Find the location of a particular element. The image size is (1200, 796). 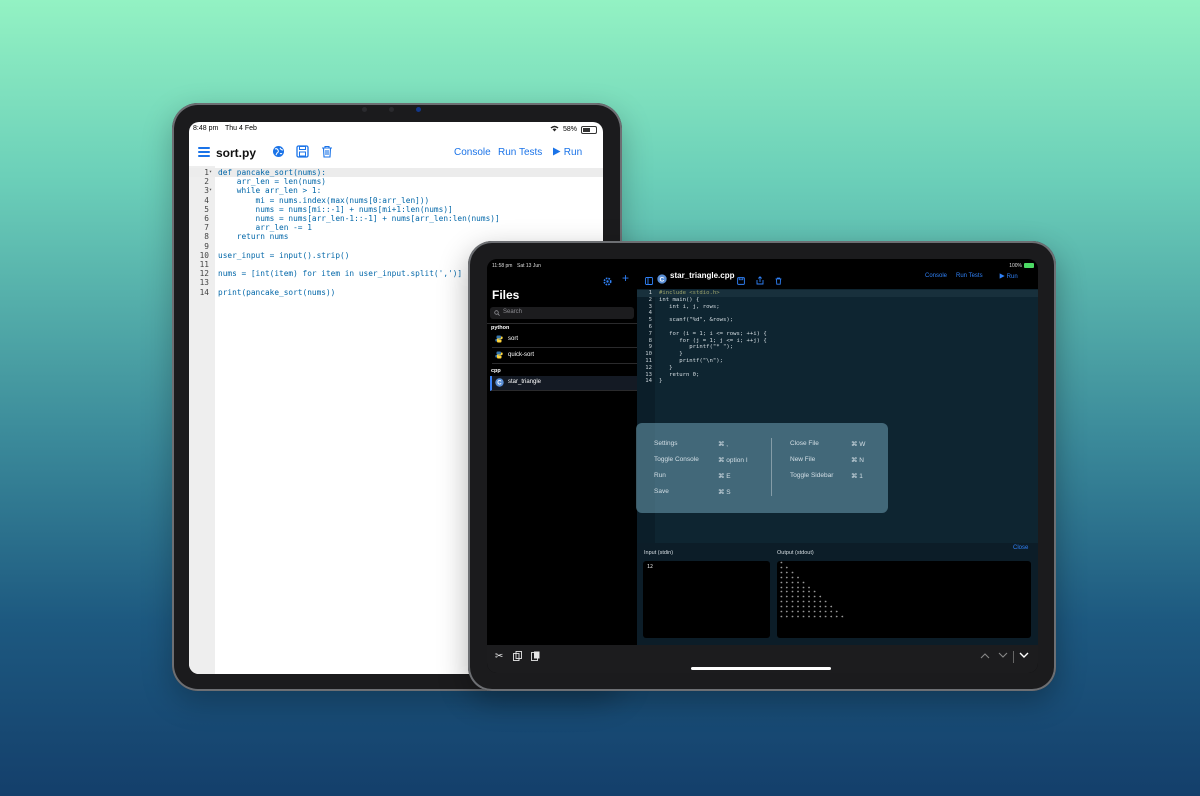

shortcut-save-label: Save is located at coordinates (661, 491).